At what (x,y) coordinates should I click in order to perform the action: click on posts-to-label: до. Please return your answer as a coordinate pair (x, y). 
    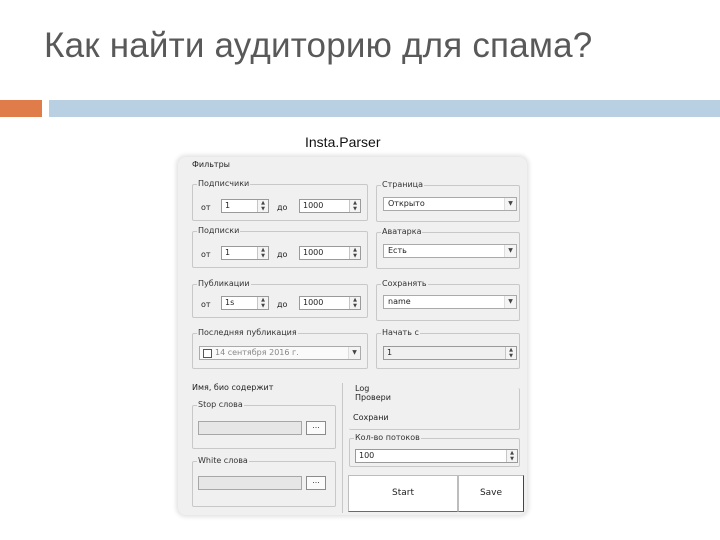
    Looking at the image, I should click on (282, 304).